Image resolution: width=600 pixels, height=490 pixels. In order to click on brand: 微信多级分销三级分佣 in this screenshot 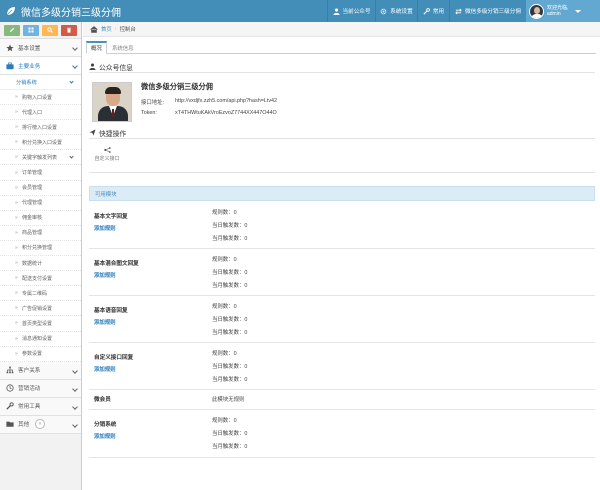, I will do `click(63, 11)`.